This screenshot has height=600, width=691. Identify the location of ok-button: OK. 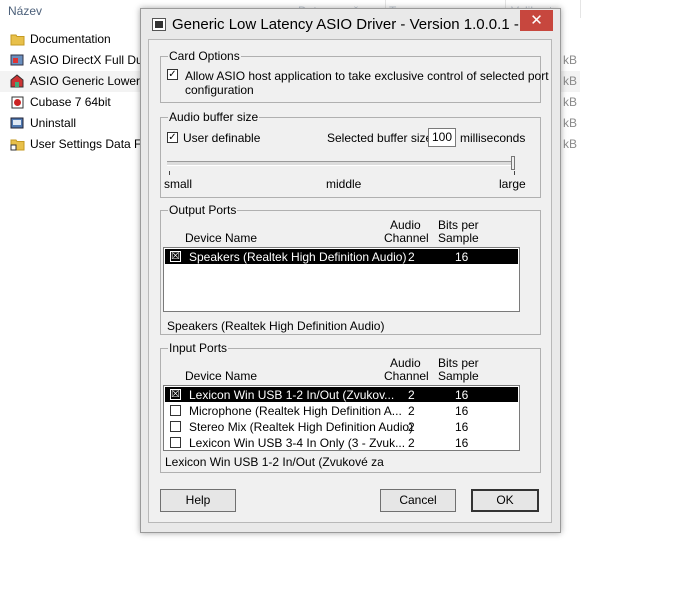
(505, 500).